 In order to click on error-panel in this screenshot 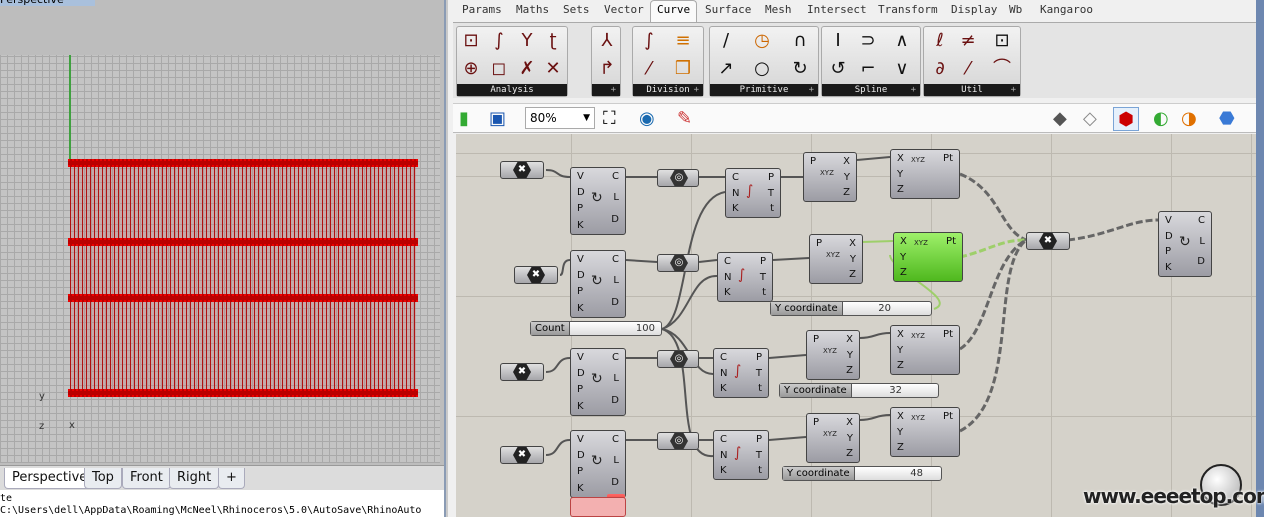, I will do `click(598, 507)`.